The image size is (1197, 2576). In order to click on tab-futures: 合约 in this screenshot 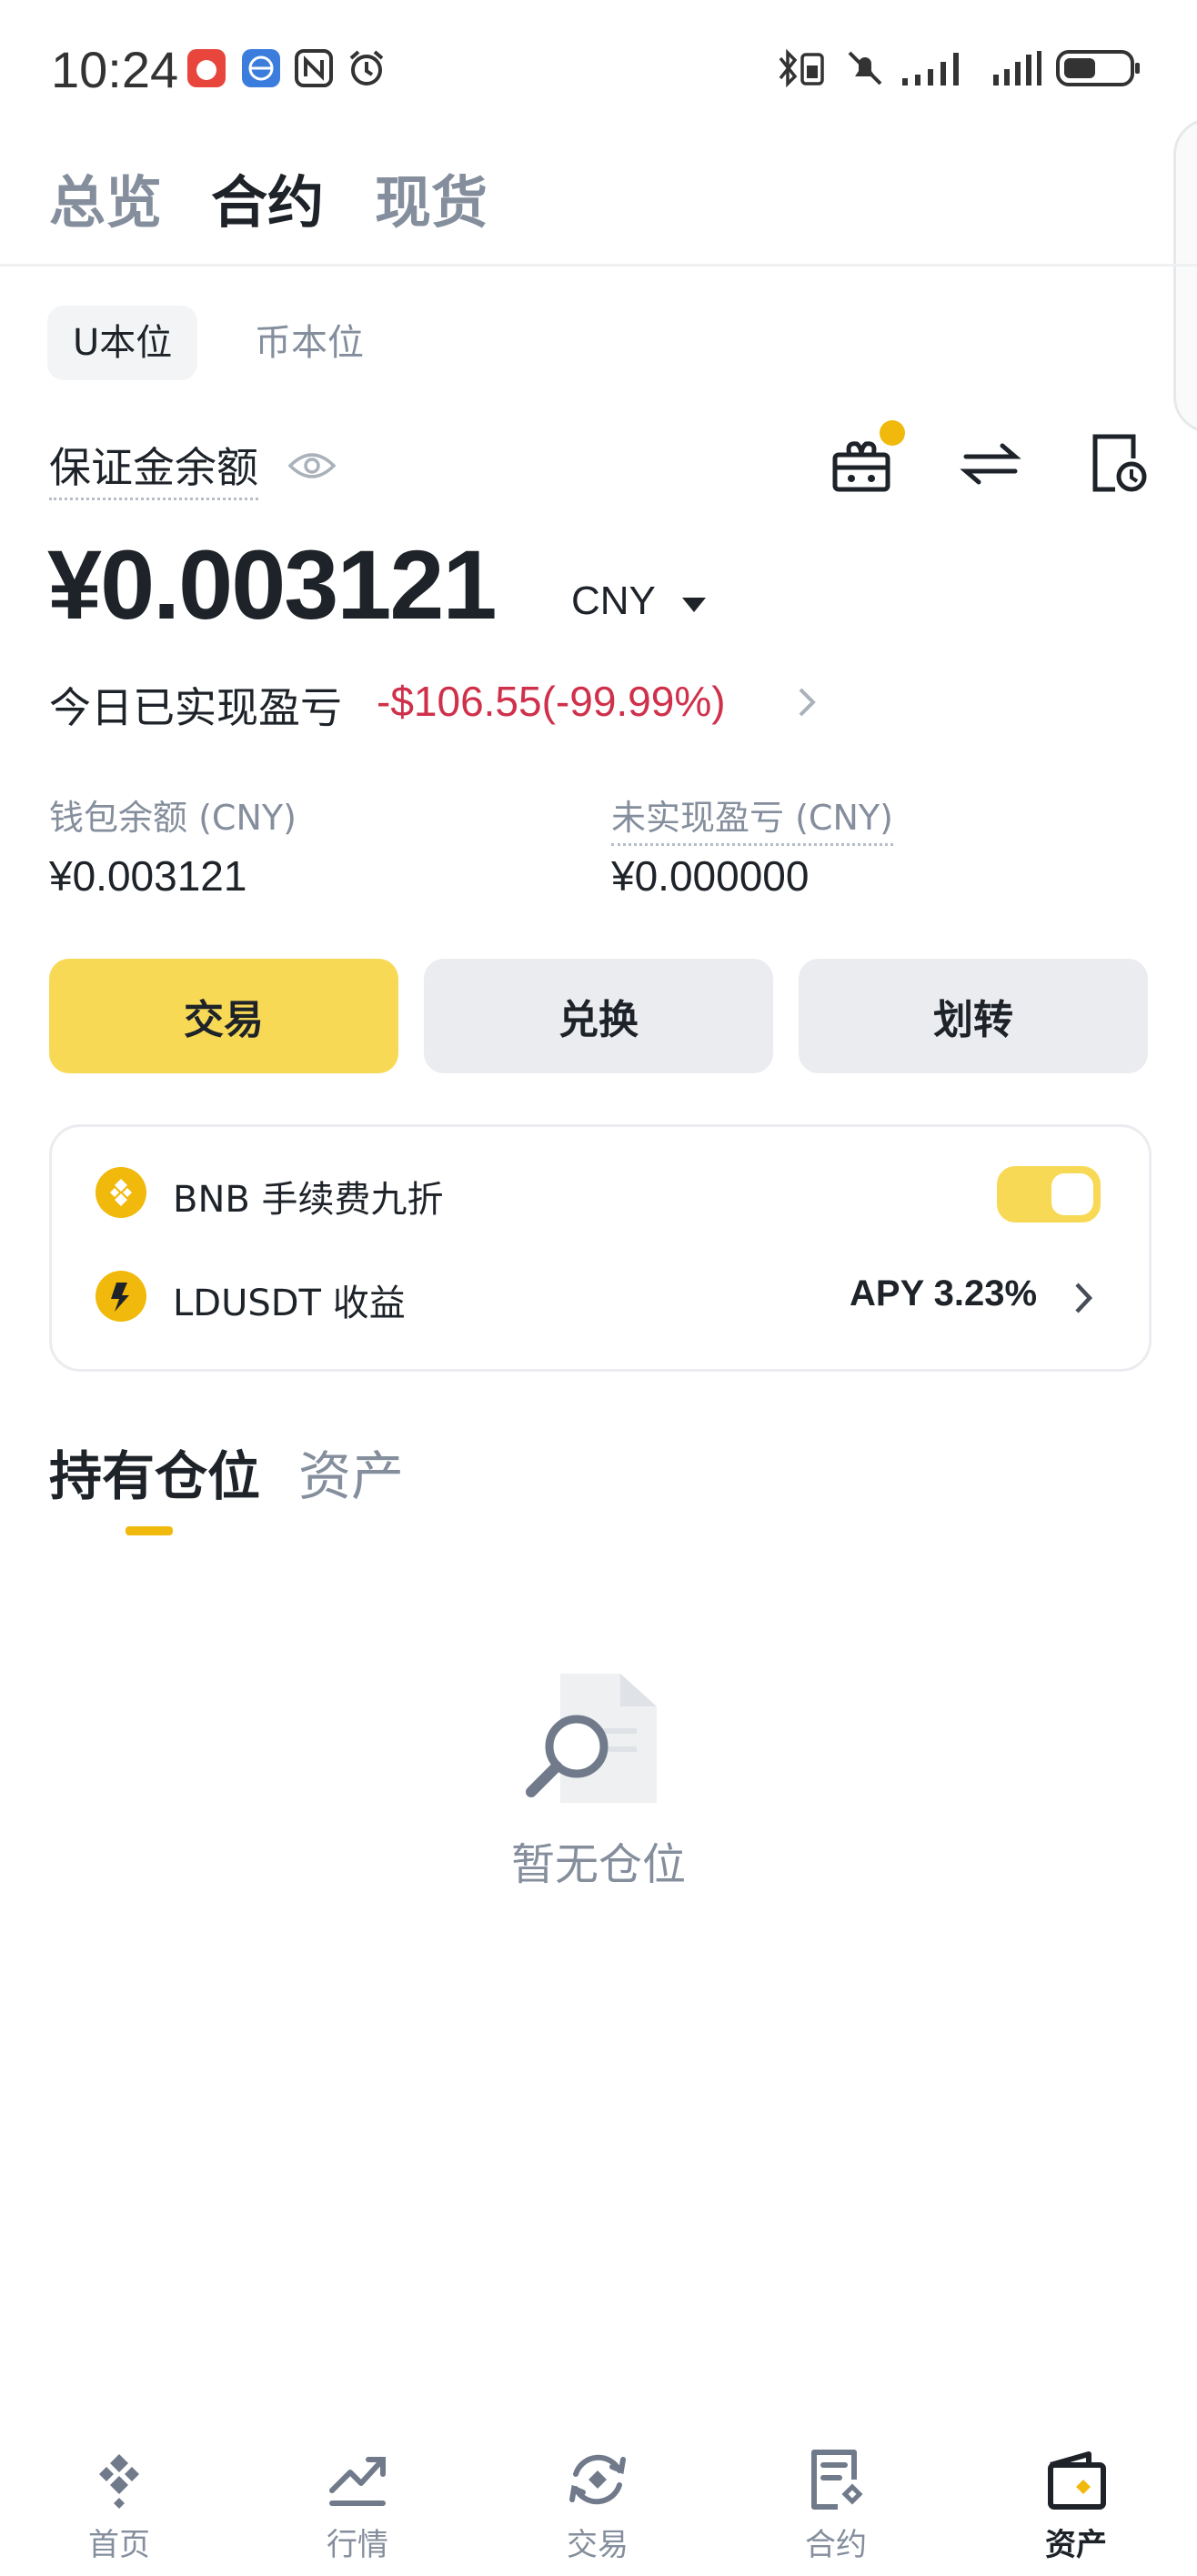, I will do `click(267, 197)`.